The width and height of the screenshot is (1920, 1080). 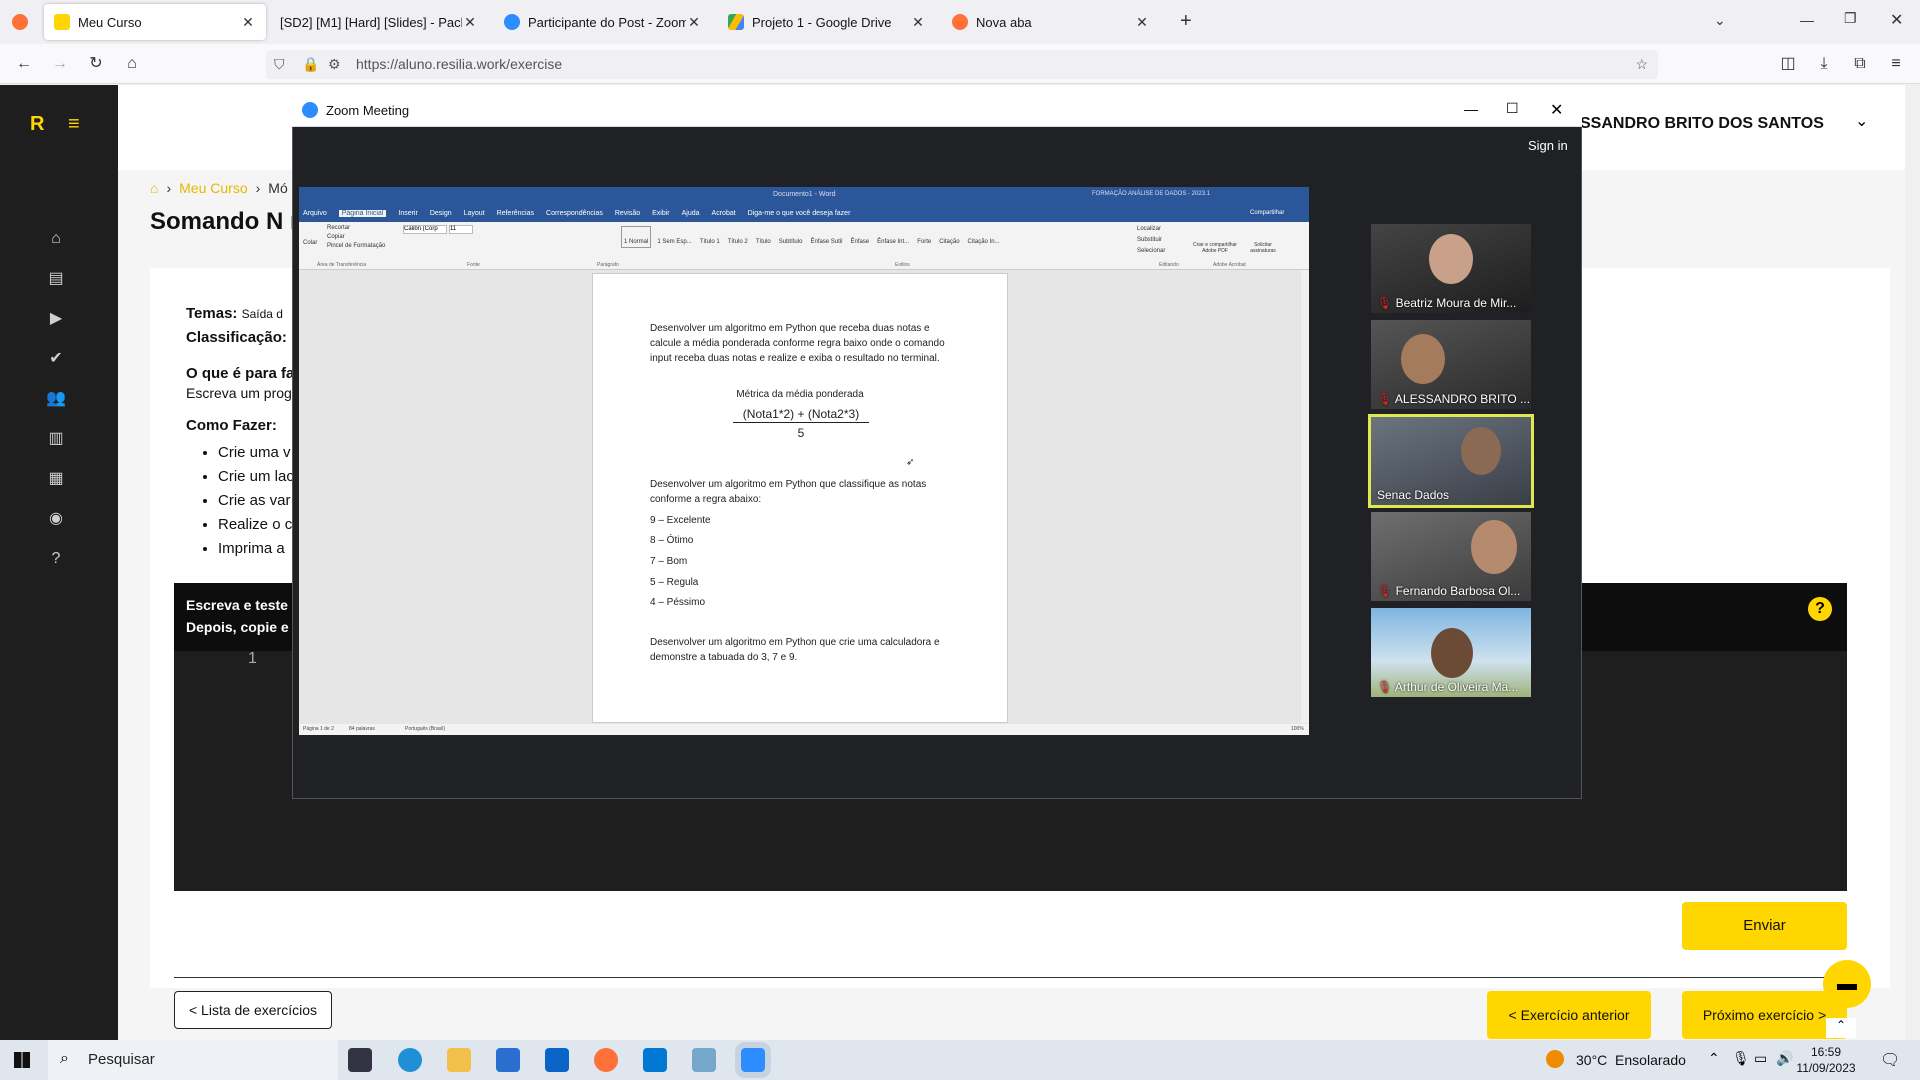 I want to click on next-exercise-button: Próximo exercício >, so click(x=1764, y=1015).